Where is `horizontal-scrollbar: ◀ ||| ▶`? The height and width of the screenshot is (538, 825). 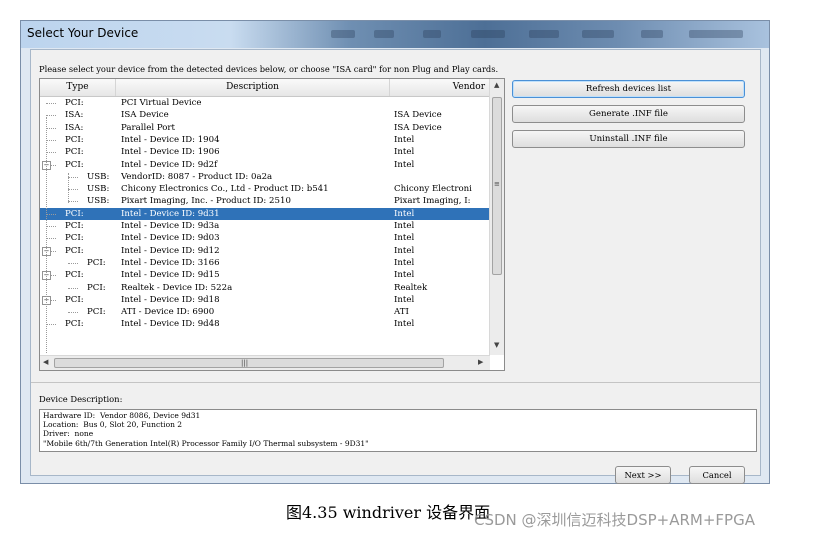 horizontal-scrollbar: ◀ ||| ▶ is located at coordinates (265, 362).